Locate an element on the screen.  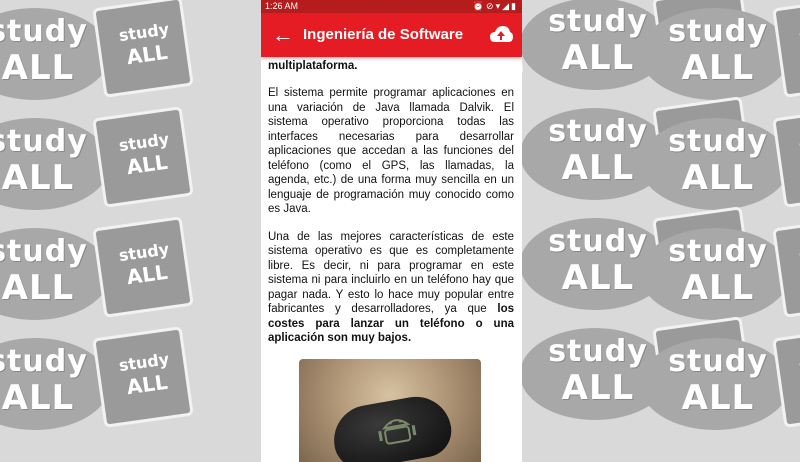
phone-case-image is located at coordinates (392, 426).